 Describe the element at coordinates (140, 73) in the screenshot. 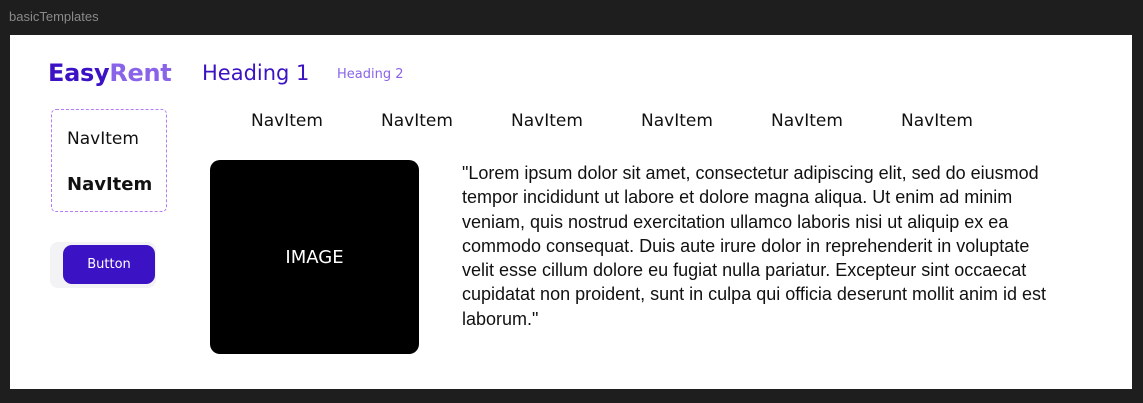

I see `brand-logo-part2: Rent` at that location.